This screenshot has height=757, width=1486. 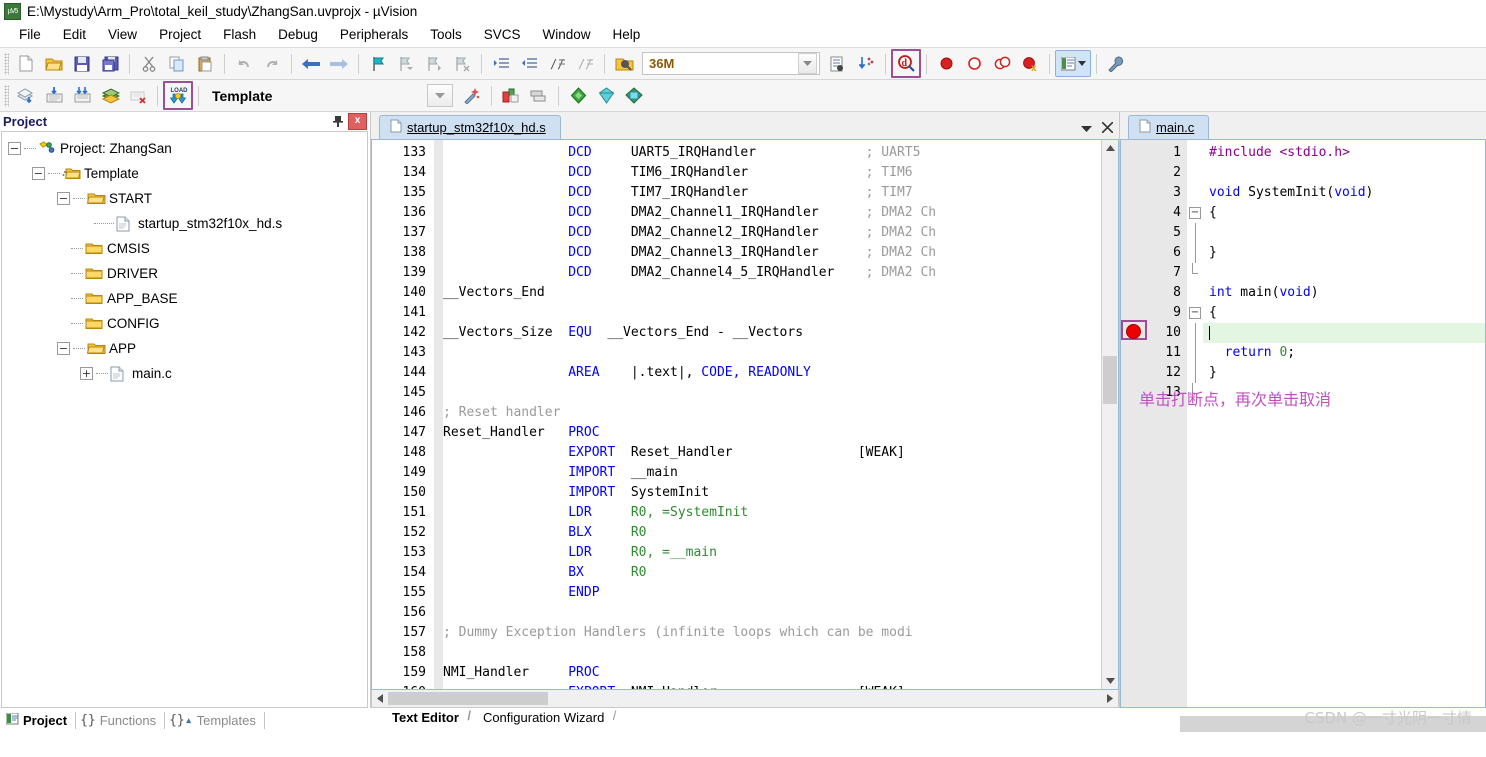 What do you see at coordinates (772, 493) in the screenshot?
I see `code-line: IMPORT SystemInit` at bounding box center [772, 493].